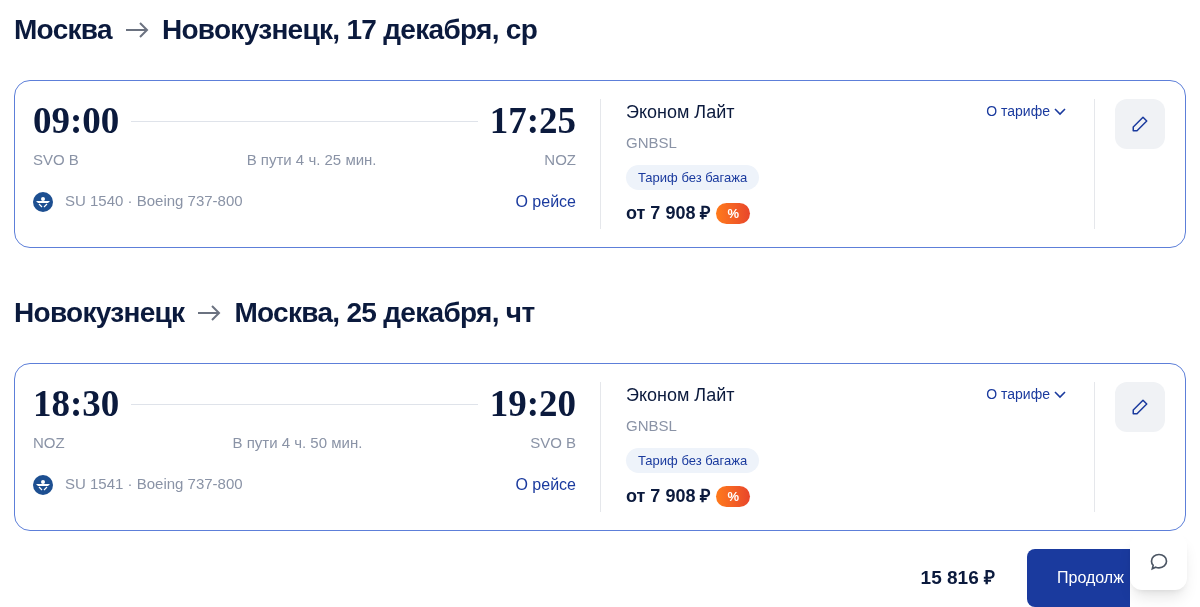 The height and width of the screenshot is (607, 1200). Describe the element at coordinates (957, 577) in the screenshot. I see `total-price: 15 816 ₽` at that location.